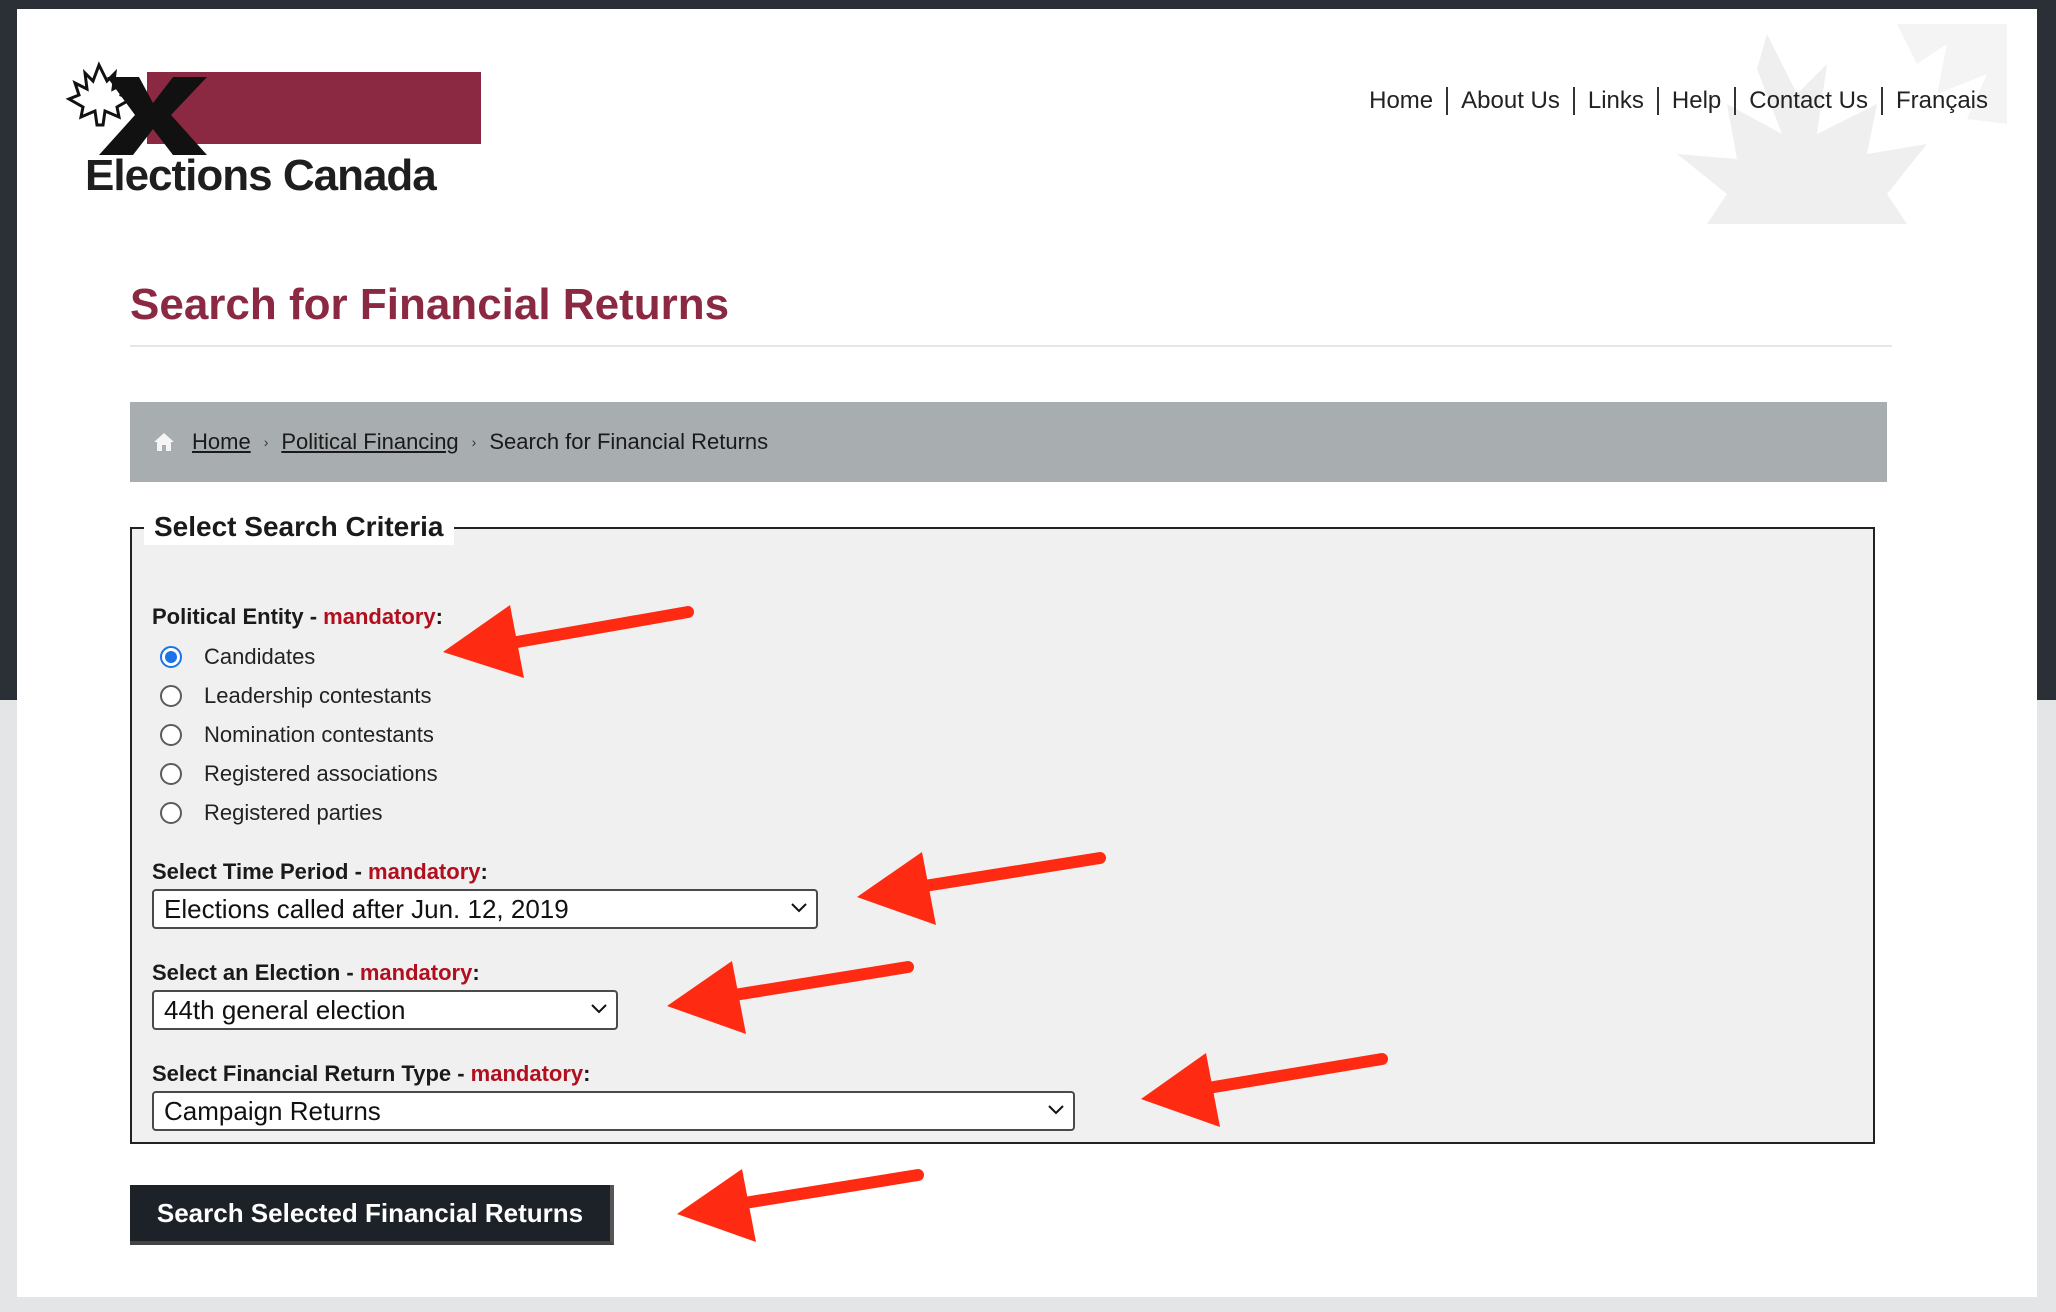 This screenshot has width=2056, height=1312. What do you see at coordinates (171, 696) in the screenshot?
I see `radio-leadership-contestants` at bounding box center [171, 696].